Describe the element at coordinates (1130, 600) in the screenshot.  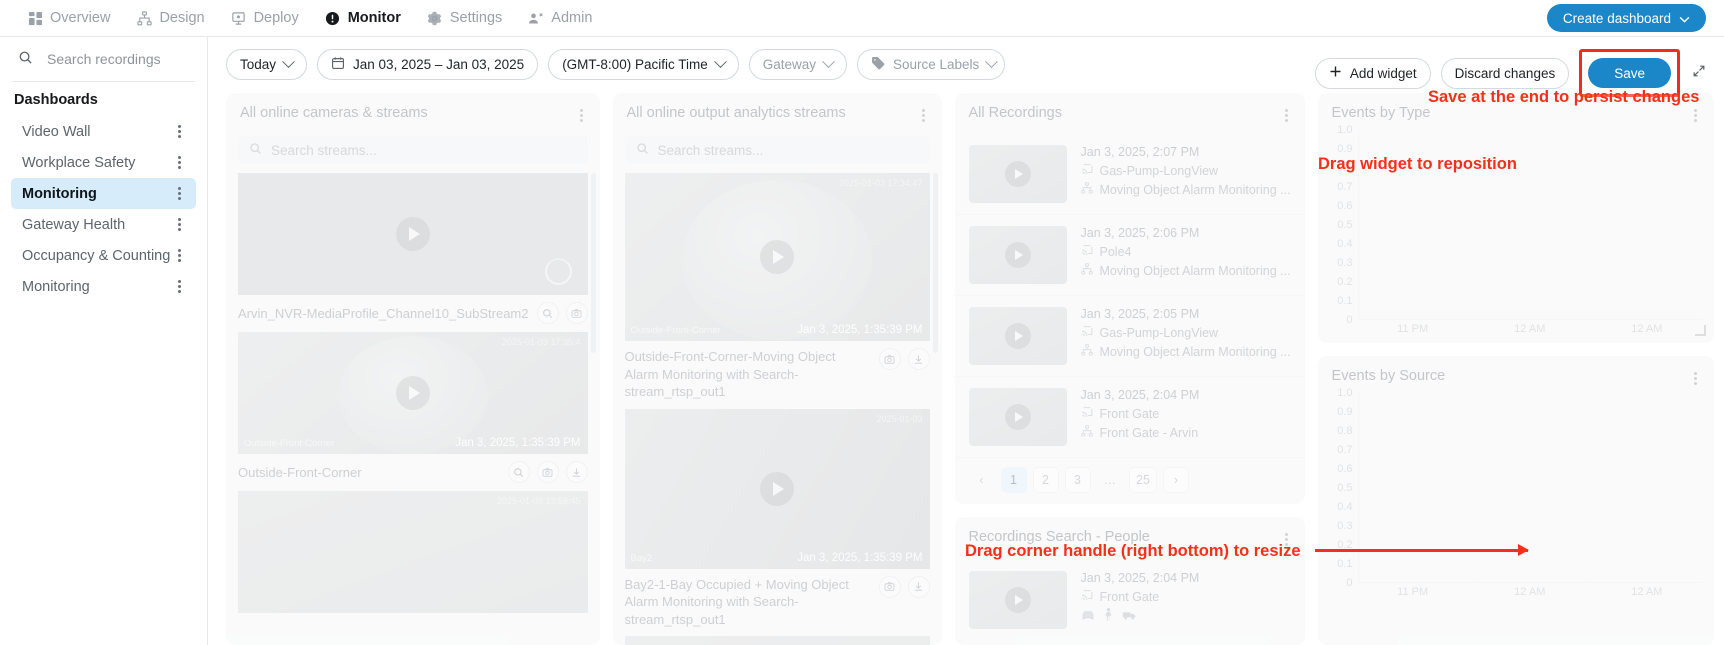
I see `table-row: Jan 3, 2025, 2:04 PM Front Gate` at that location.